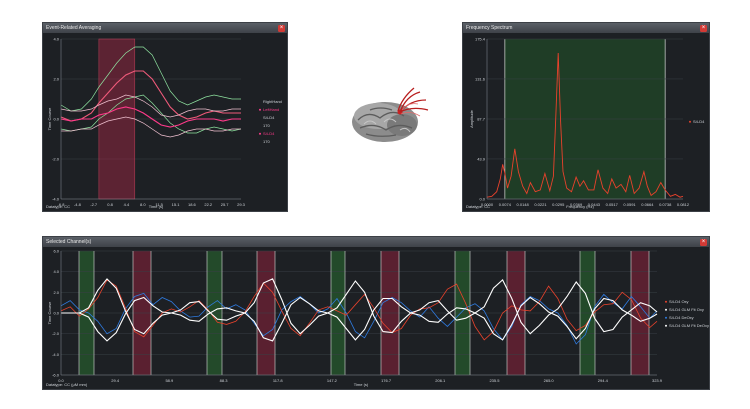 This screenshot has width=750, height=409. Describe the element at coordinates (657, 380) in the screenshot. I see `x-tick-label: 323.9` at that location.